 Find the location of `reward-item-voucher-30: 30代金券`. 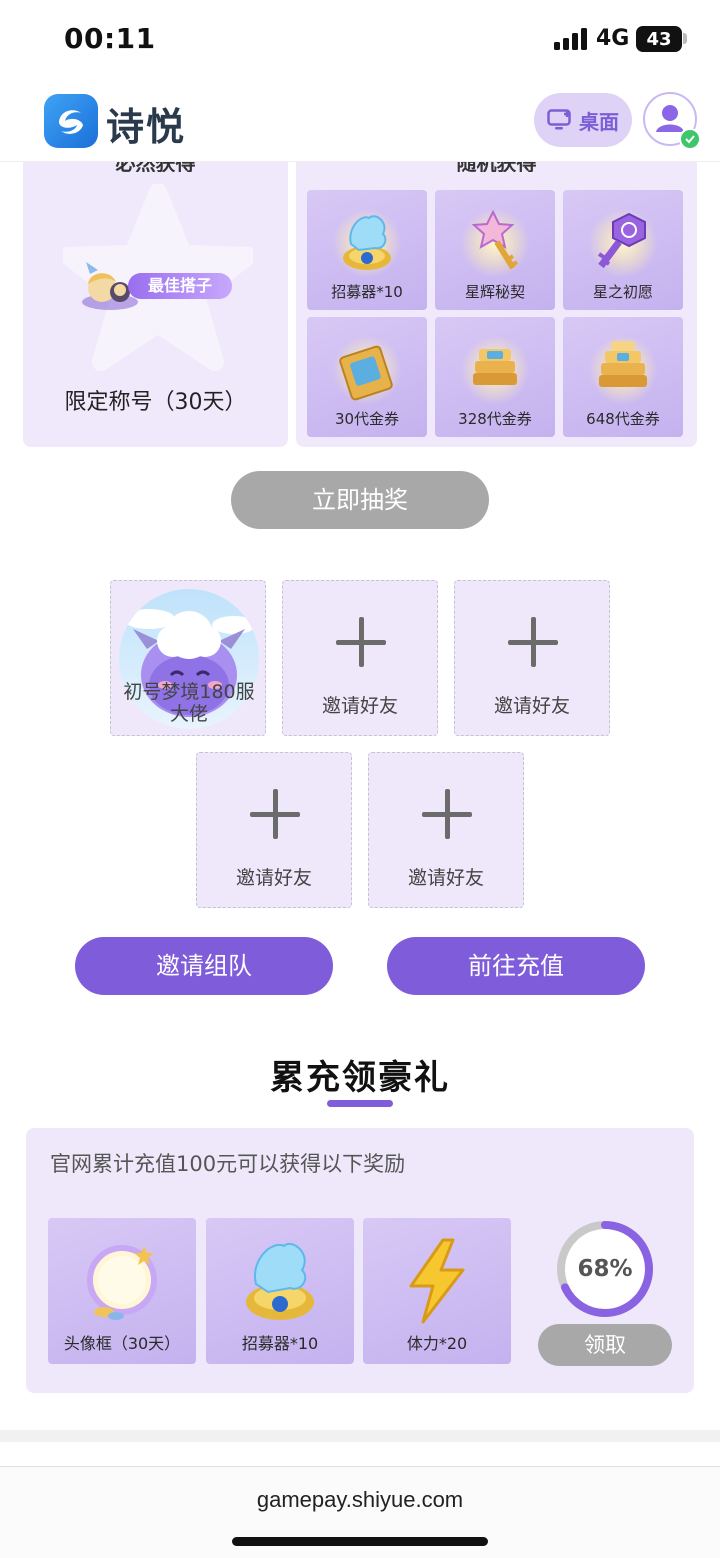

reward-item-voucher-30: 30代金券 is located at coordinates (367, 377).